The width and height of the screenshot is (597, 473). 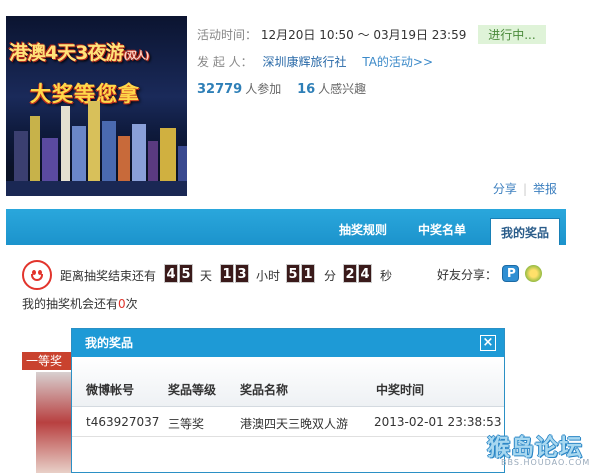 I want to click on table-header: 微博帐号 奖品等级 奖品名称 中奖时间, so click(x=288, y=382).